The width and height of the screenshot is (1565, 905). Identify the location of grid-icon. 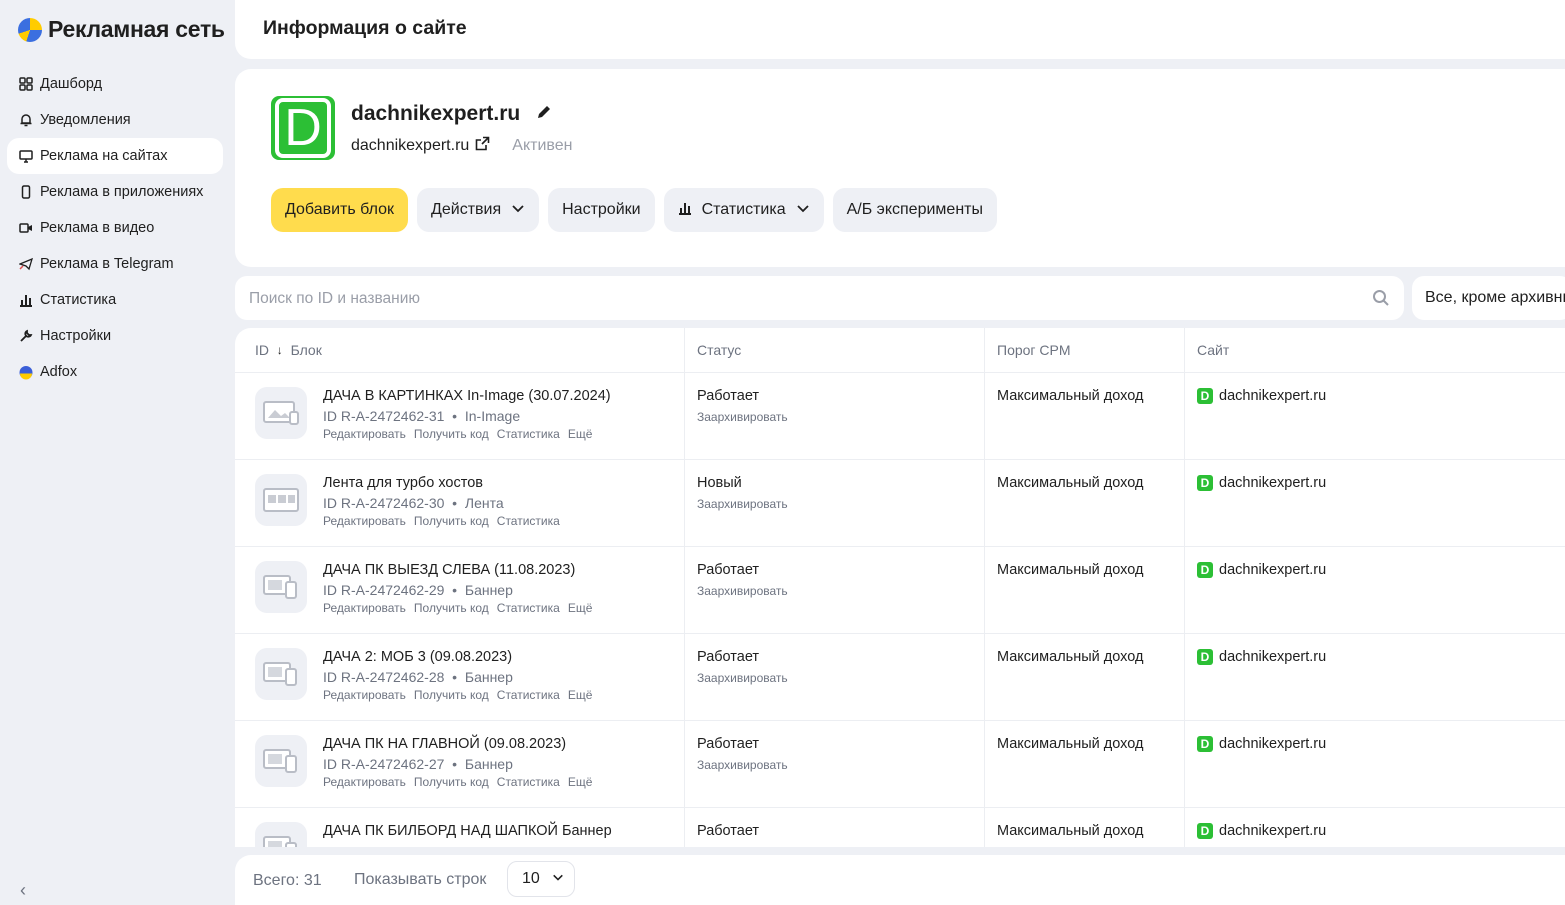
(26, 84).